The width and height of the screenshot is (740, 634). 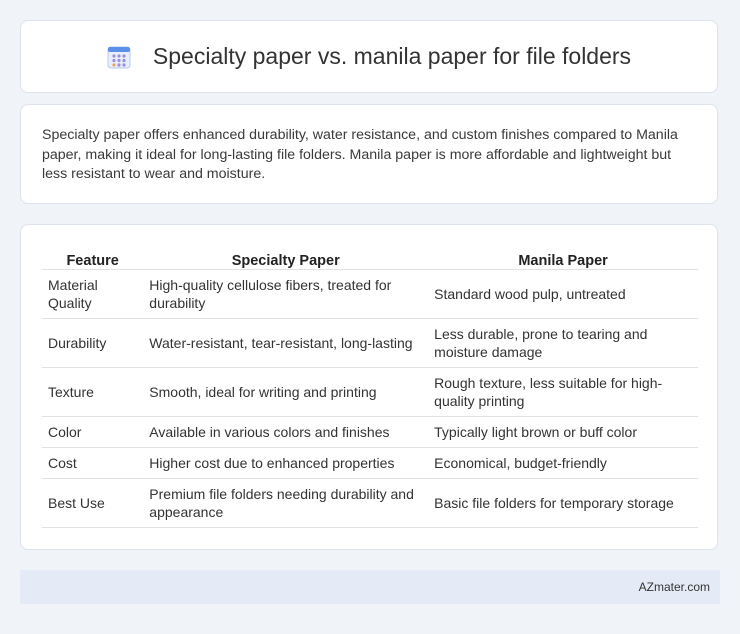 What do you see at coordinates (563, 432) in the screenshot?
I see `manila-cell: Typically light brown or buff color` at bounding box center [563, 432].